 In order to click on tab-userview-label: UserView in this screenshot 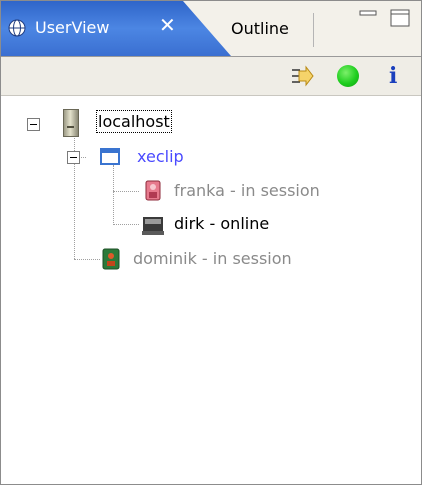, I will do `click(72, 27)`.